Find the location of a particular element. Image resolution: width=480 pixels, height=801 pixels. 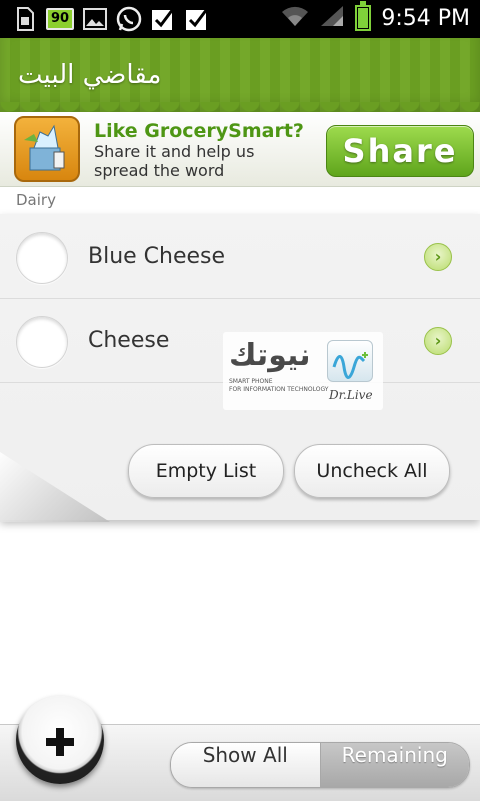

list-item: Blue Cheese › is located at coordinates (240, 257).